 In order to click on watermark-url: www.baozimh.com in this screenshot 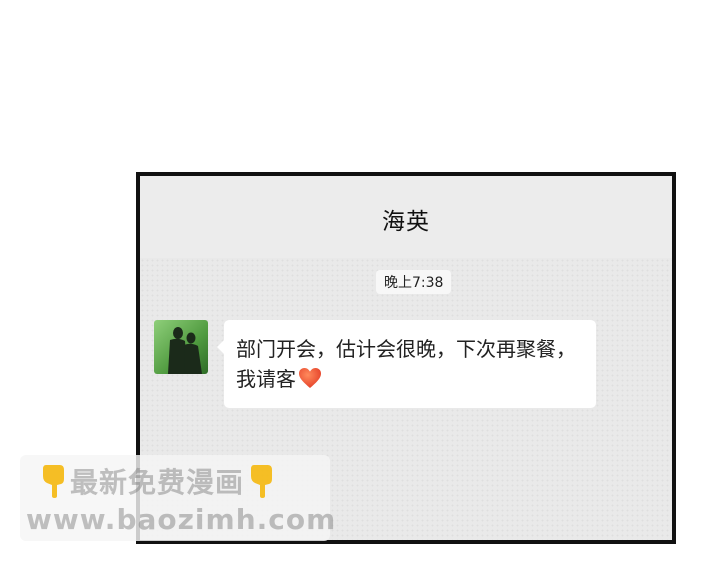, I will do `click(181, 519)`.